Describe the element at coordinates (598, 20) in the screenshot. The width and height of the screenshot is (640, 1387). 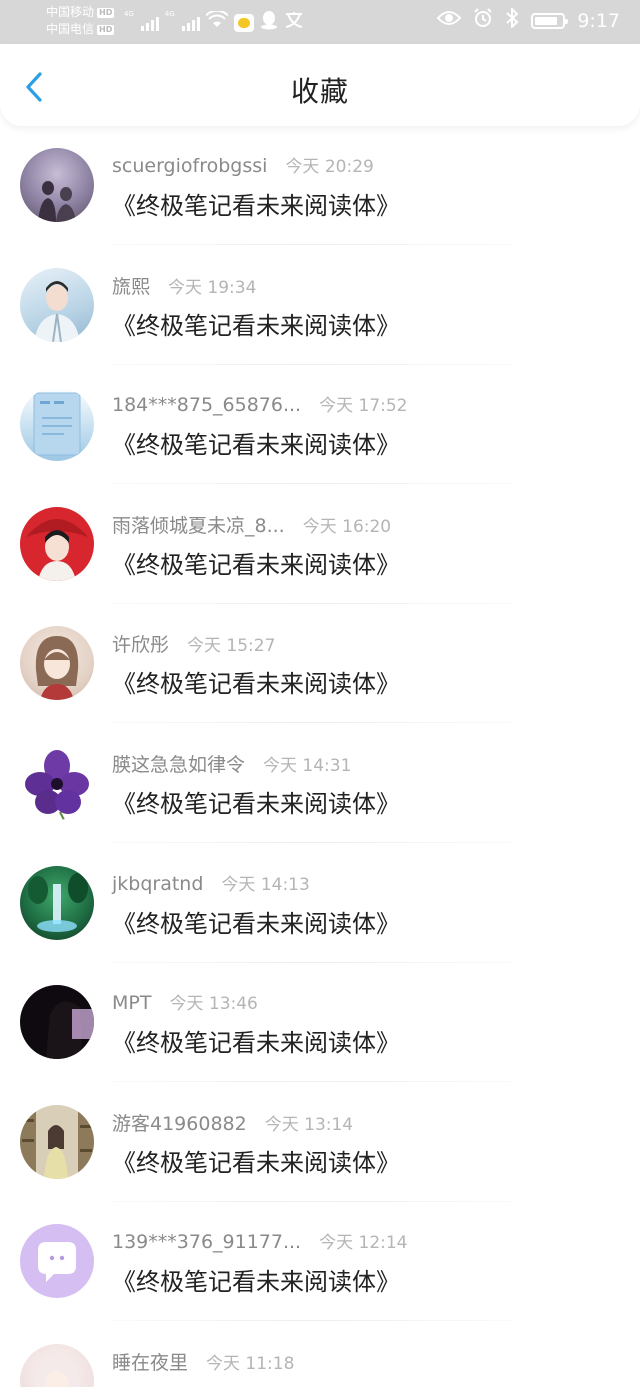
I see `status-clock: 9:17` at that location.